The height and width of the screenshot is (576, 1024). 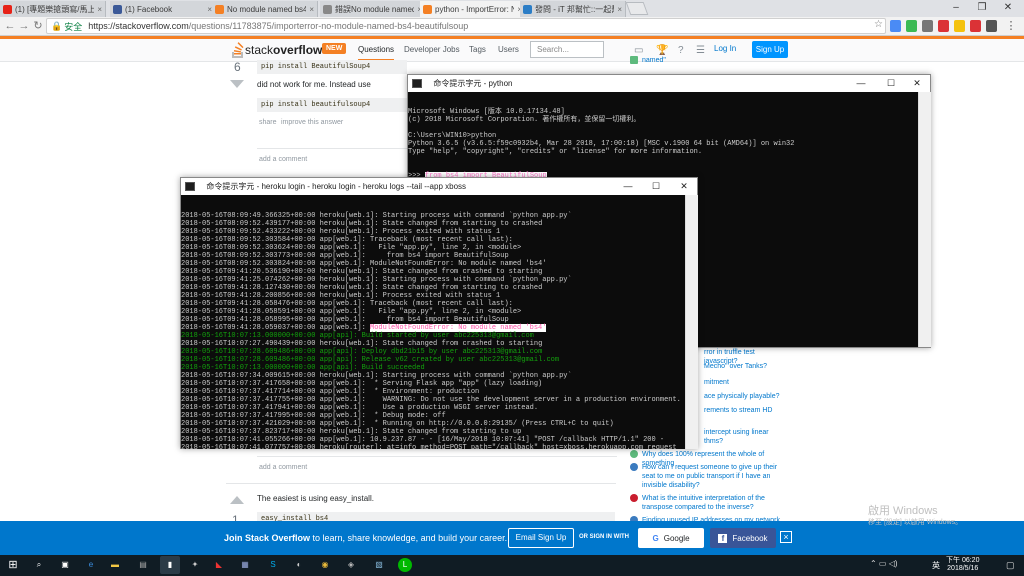 What do you see at coordinates (541, 538) in the screenshot?
I see `email-signup-button: Email Sign Up` at bounding box center [541, 538].